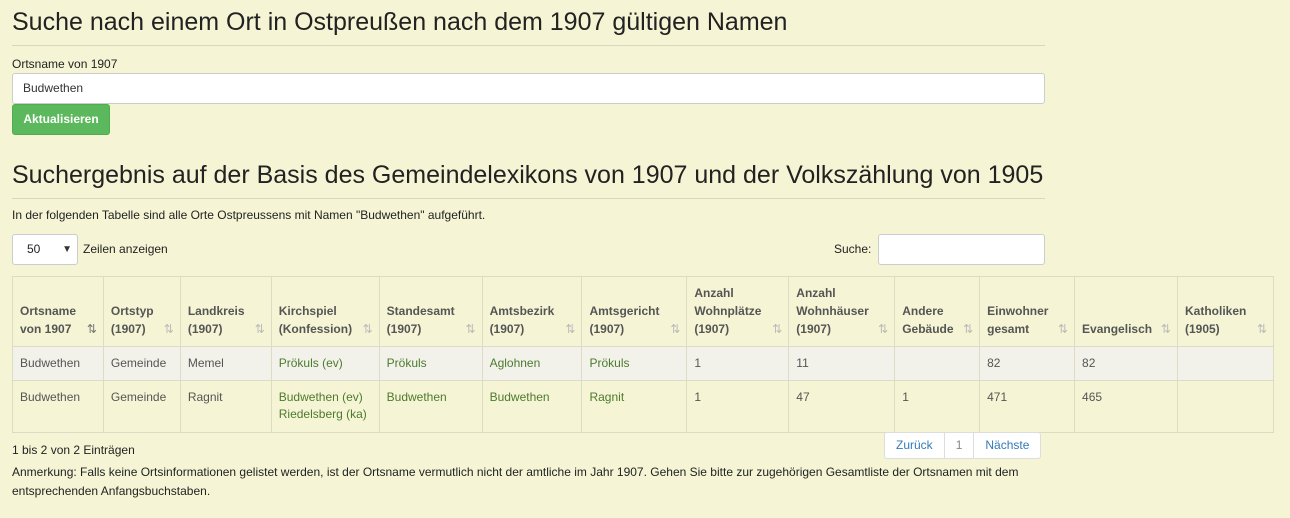 This screenshot has width=1290, height=518. Describe the element at coordinates (1126, 363) in the screenshot. I see `cell-evangelisch: 82` at that location.